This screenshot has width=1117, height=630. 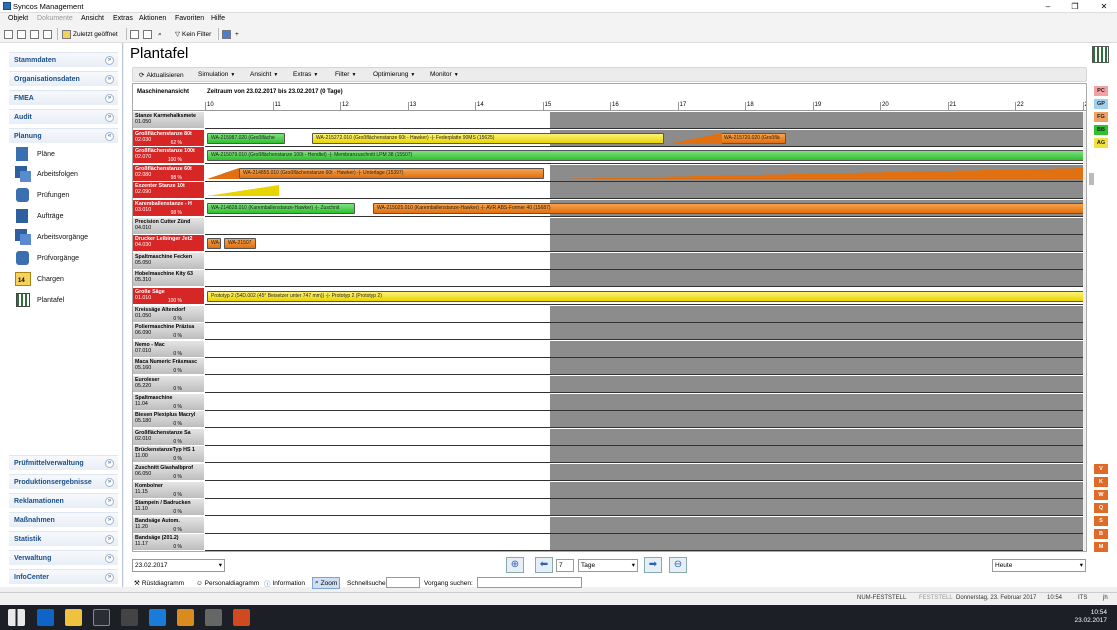 What do you see at coordinates (63, 557) in the screenshot?
I see `nav-verwaltung: Verwaltung »` at bounding box center [63, 557].